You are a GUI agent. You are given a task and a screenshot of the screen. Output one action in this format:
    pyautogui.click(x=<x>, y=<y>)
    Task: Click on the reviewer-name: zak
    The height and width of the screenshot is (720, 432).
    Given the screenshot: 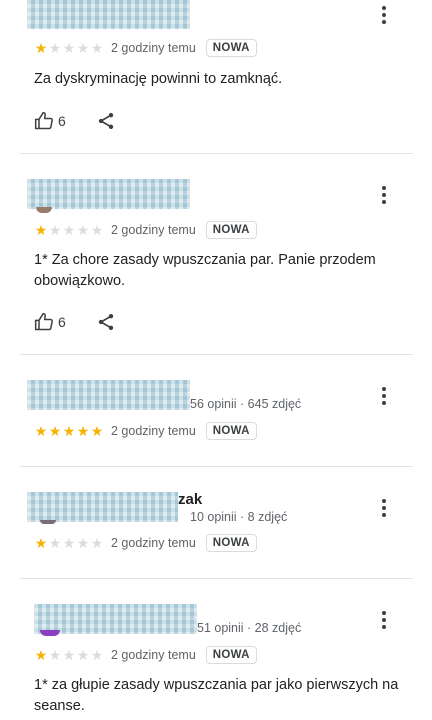 What is the action you would take?
    pyautogui.click(x=190, y=499)
    